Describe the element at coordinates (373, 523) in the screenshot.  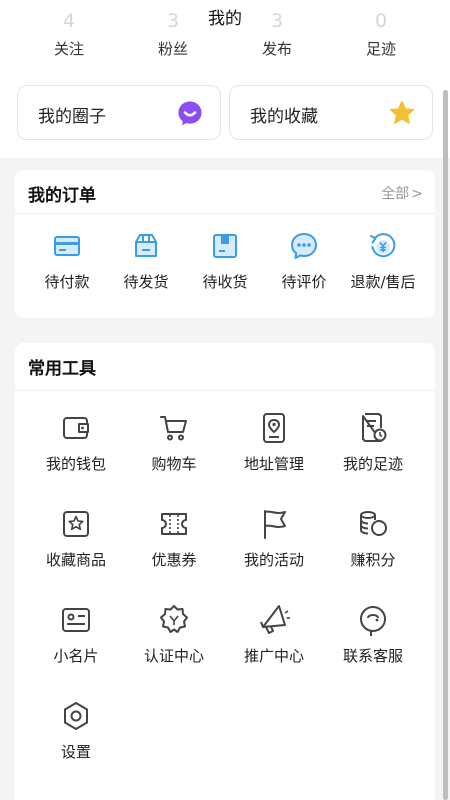
I see `coins-icon` at that location.